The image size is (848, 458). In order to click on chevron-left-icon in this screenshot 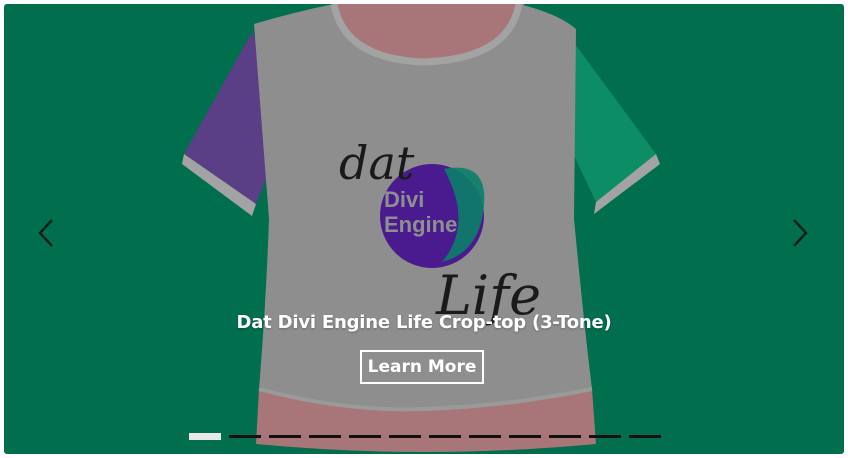, I will do `click(45, 233)`.